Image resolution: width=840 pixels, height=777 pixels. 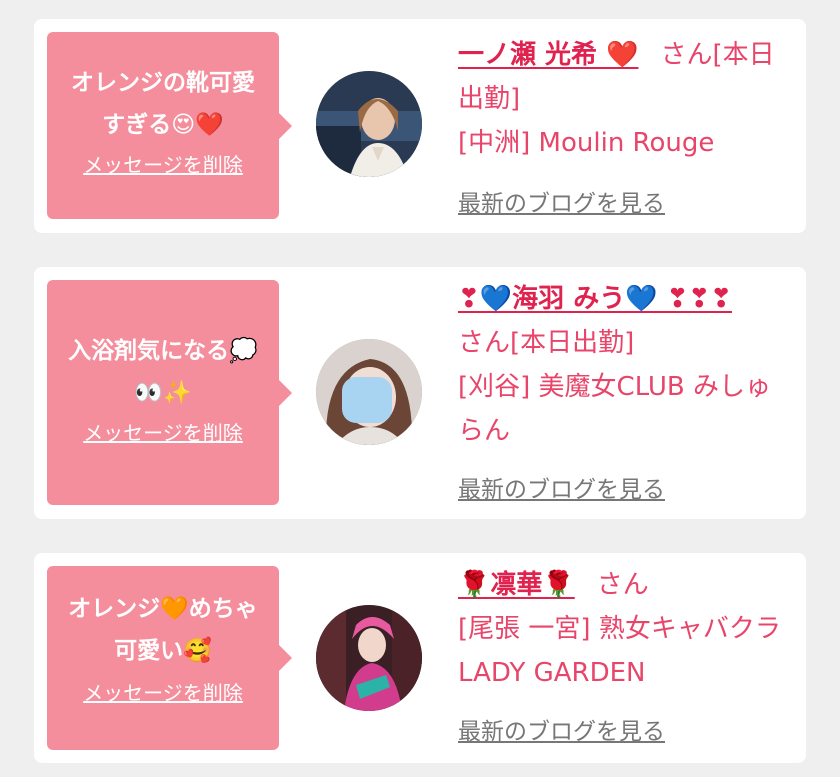 I want to click on cast-name-link: 🌹凛華🌹, so click(x=516, y=585).